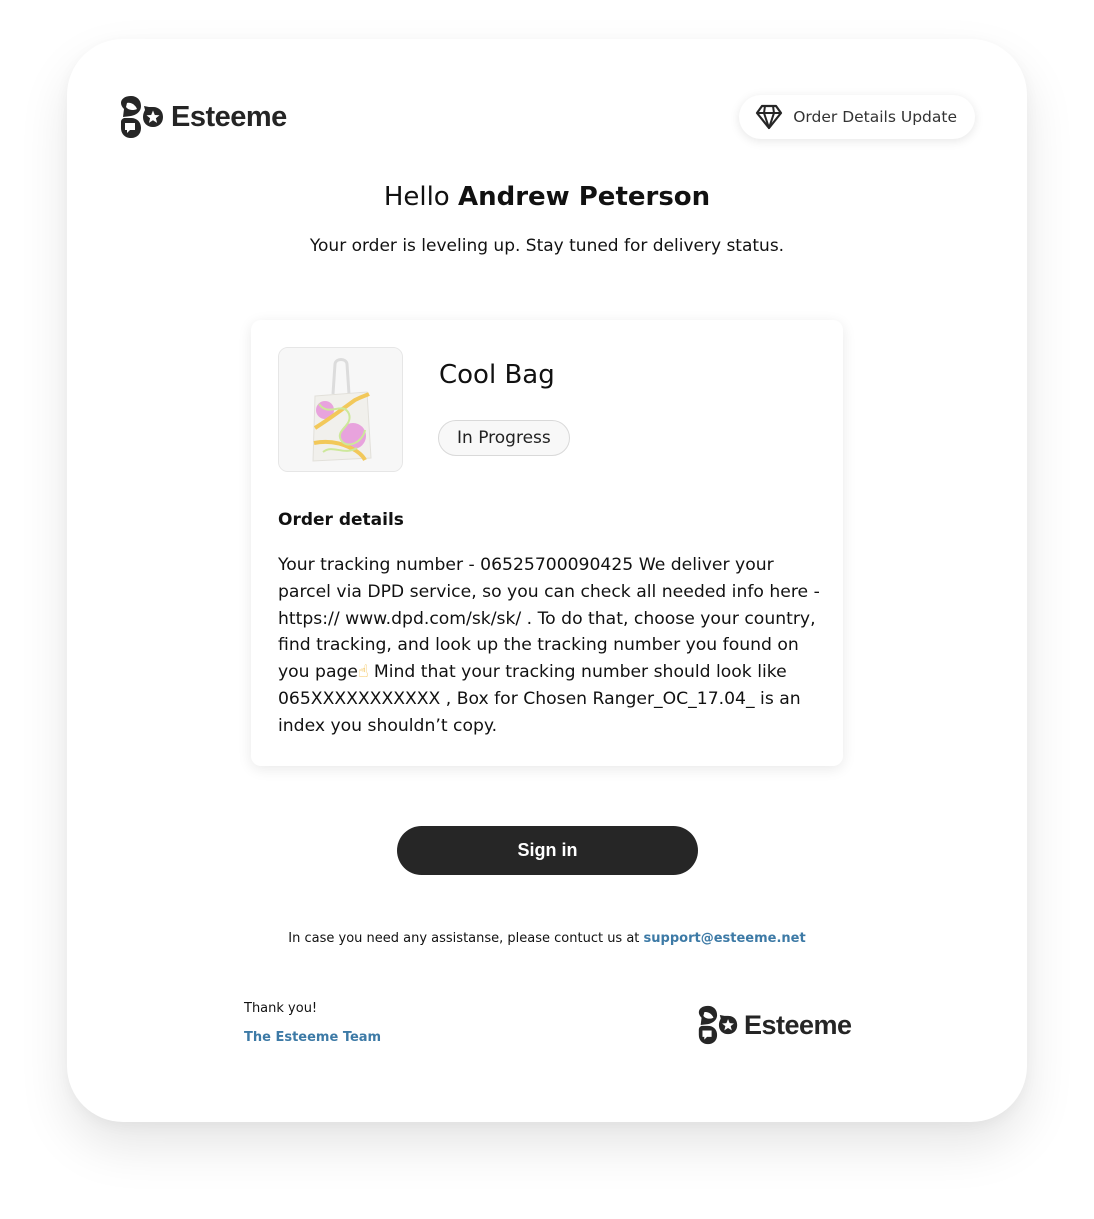 The height and width of the screenshot is (1219, 1094). Describe the element at coordinates (504, 438) in the screenshot. I see `status-badge: In Progress` at that location.